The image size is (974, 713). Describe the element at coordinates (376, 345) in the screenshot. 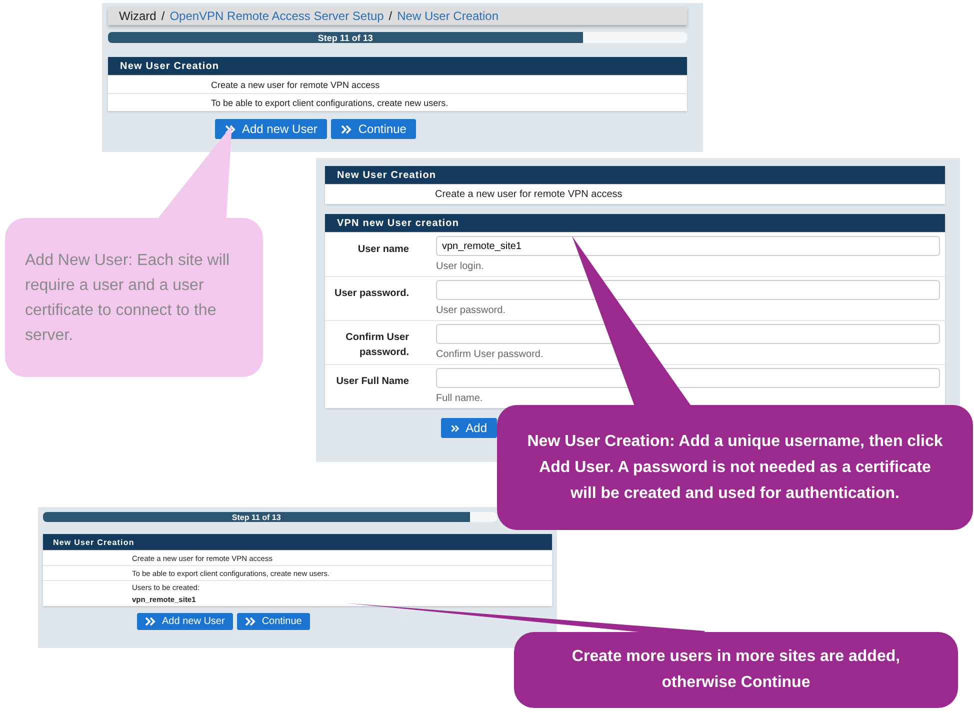

I see `field-label: Confirm User password.` at that location.